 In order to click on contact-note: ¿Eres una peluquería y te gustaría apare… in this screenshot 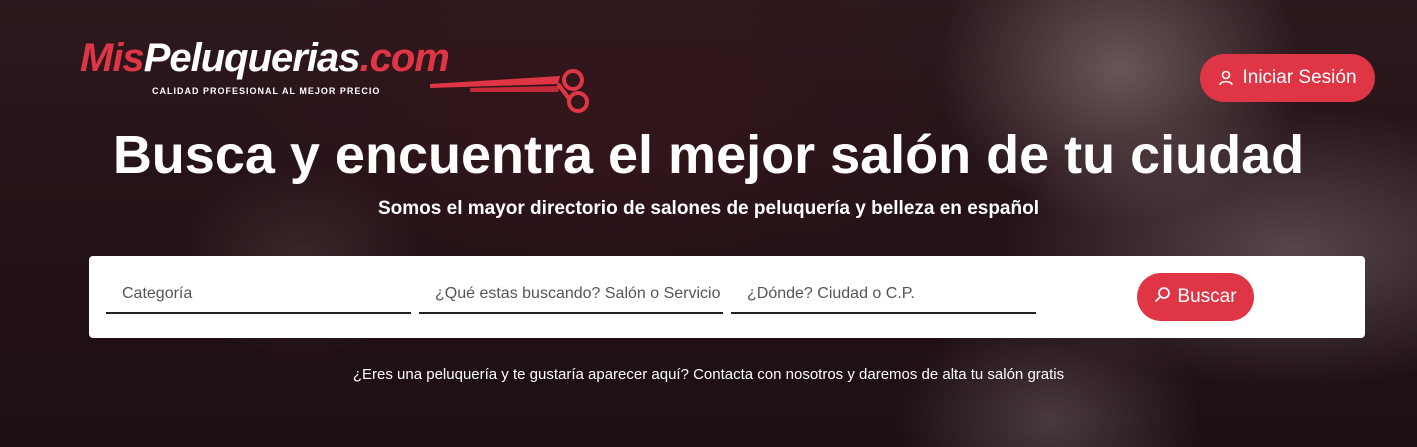, I will do `click(708, 374)`.